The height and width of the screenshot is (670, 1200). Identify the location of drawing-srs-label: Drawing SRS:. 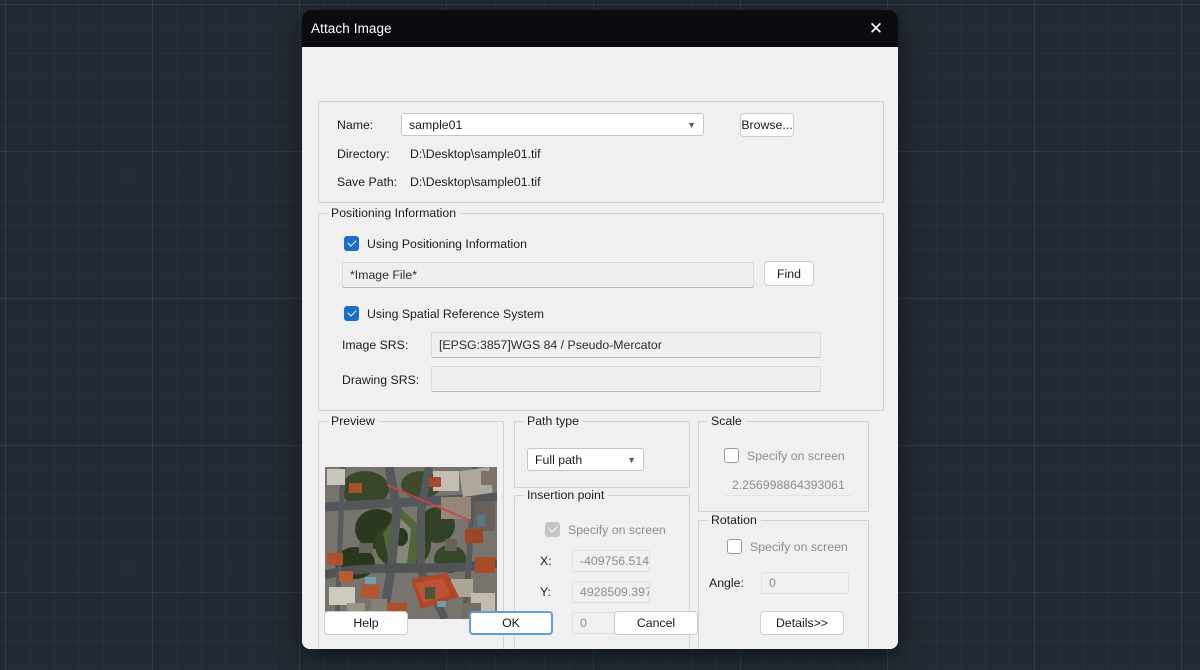
(381, 380).